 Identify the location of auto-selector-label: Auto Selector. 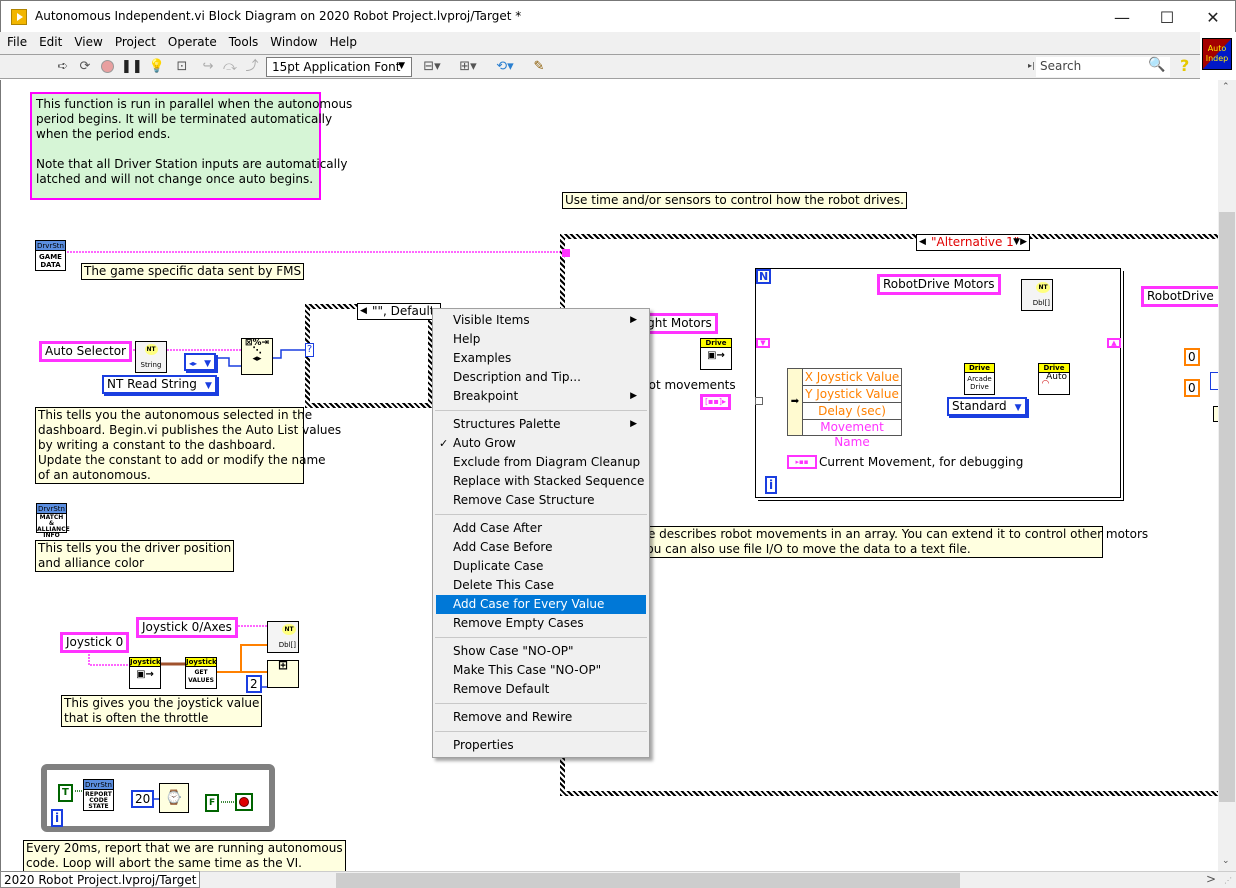
(85, 351).